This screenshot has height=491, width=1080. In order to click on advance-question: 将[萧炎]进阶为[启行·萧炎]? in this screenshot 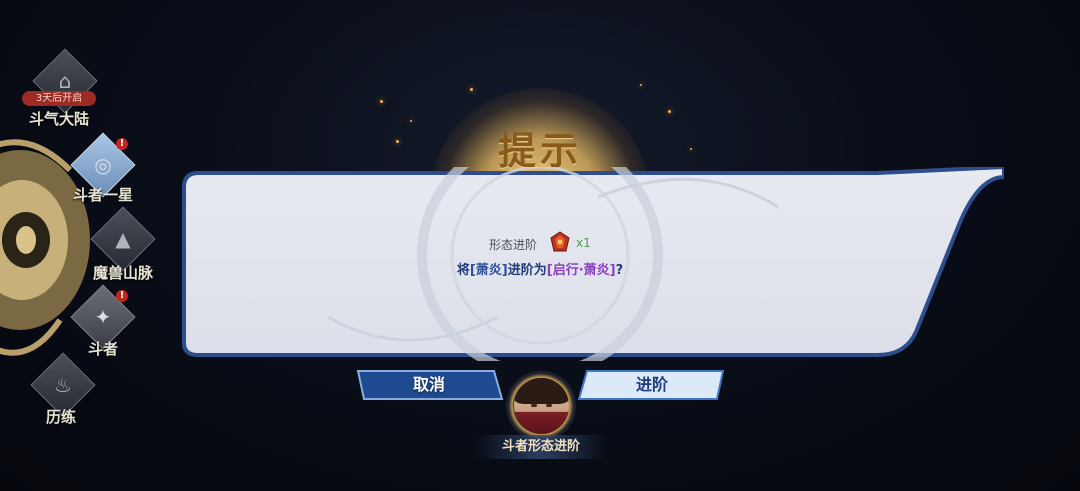, I will do `click(540, 268)`.